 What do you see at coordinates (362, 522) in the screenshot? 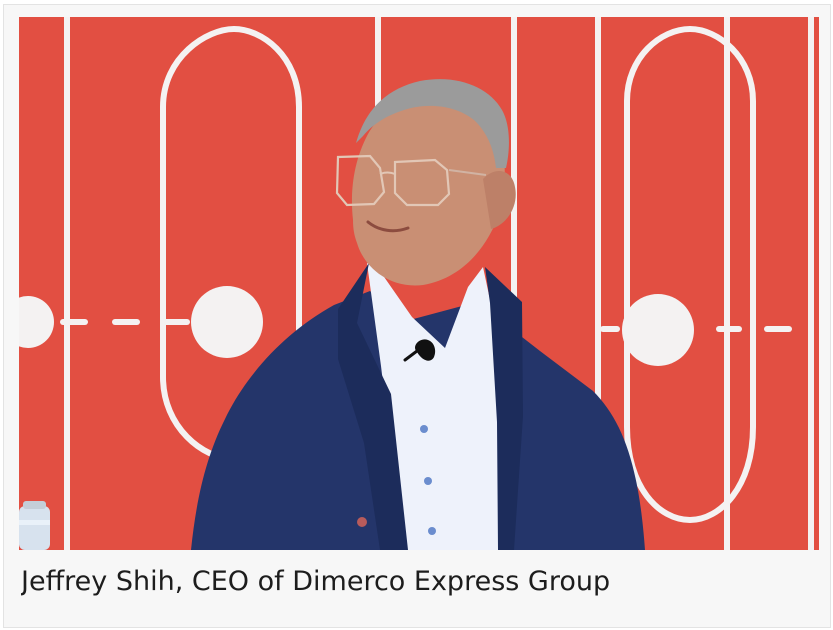
I see `jacket-button` at bounding box center [362, 522].